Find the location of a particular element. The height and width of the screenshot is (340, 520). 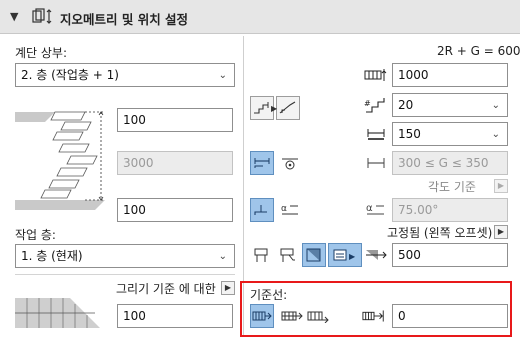

baseline-right-icon is located at coordinates (318, 316).